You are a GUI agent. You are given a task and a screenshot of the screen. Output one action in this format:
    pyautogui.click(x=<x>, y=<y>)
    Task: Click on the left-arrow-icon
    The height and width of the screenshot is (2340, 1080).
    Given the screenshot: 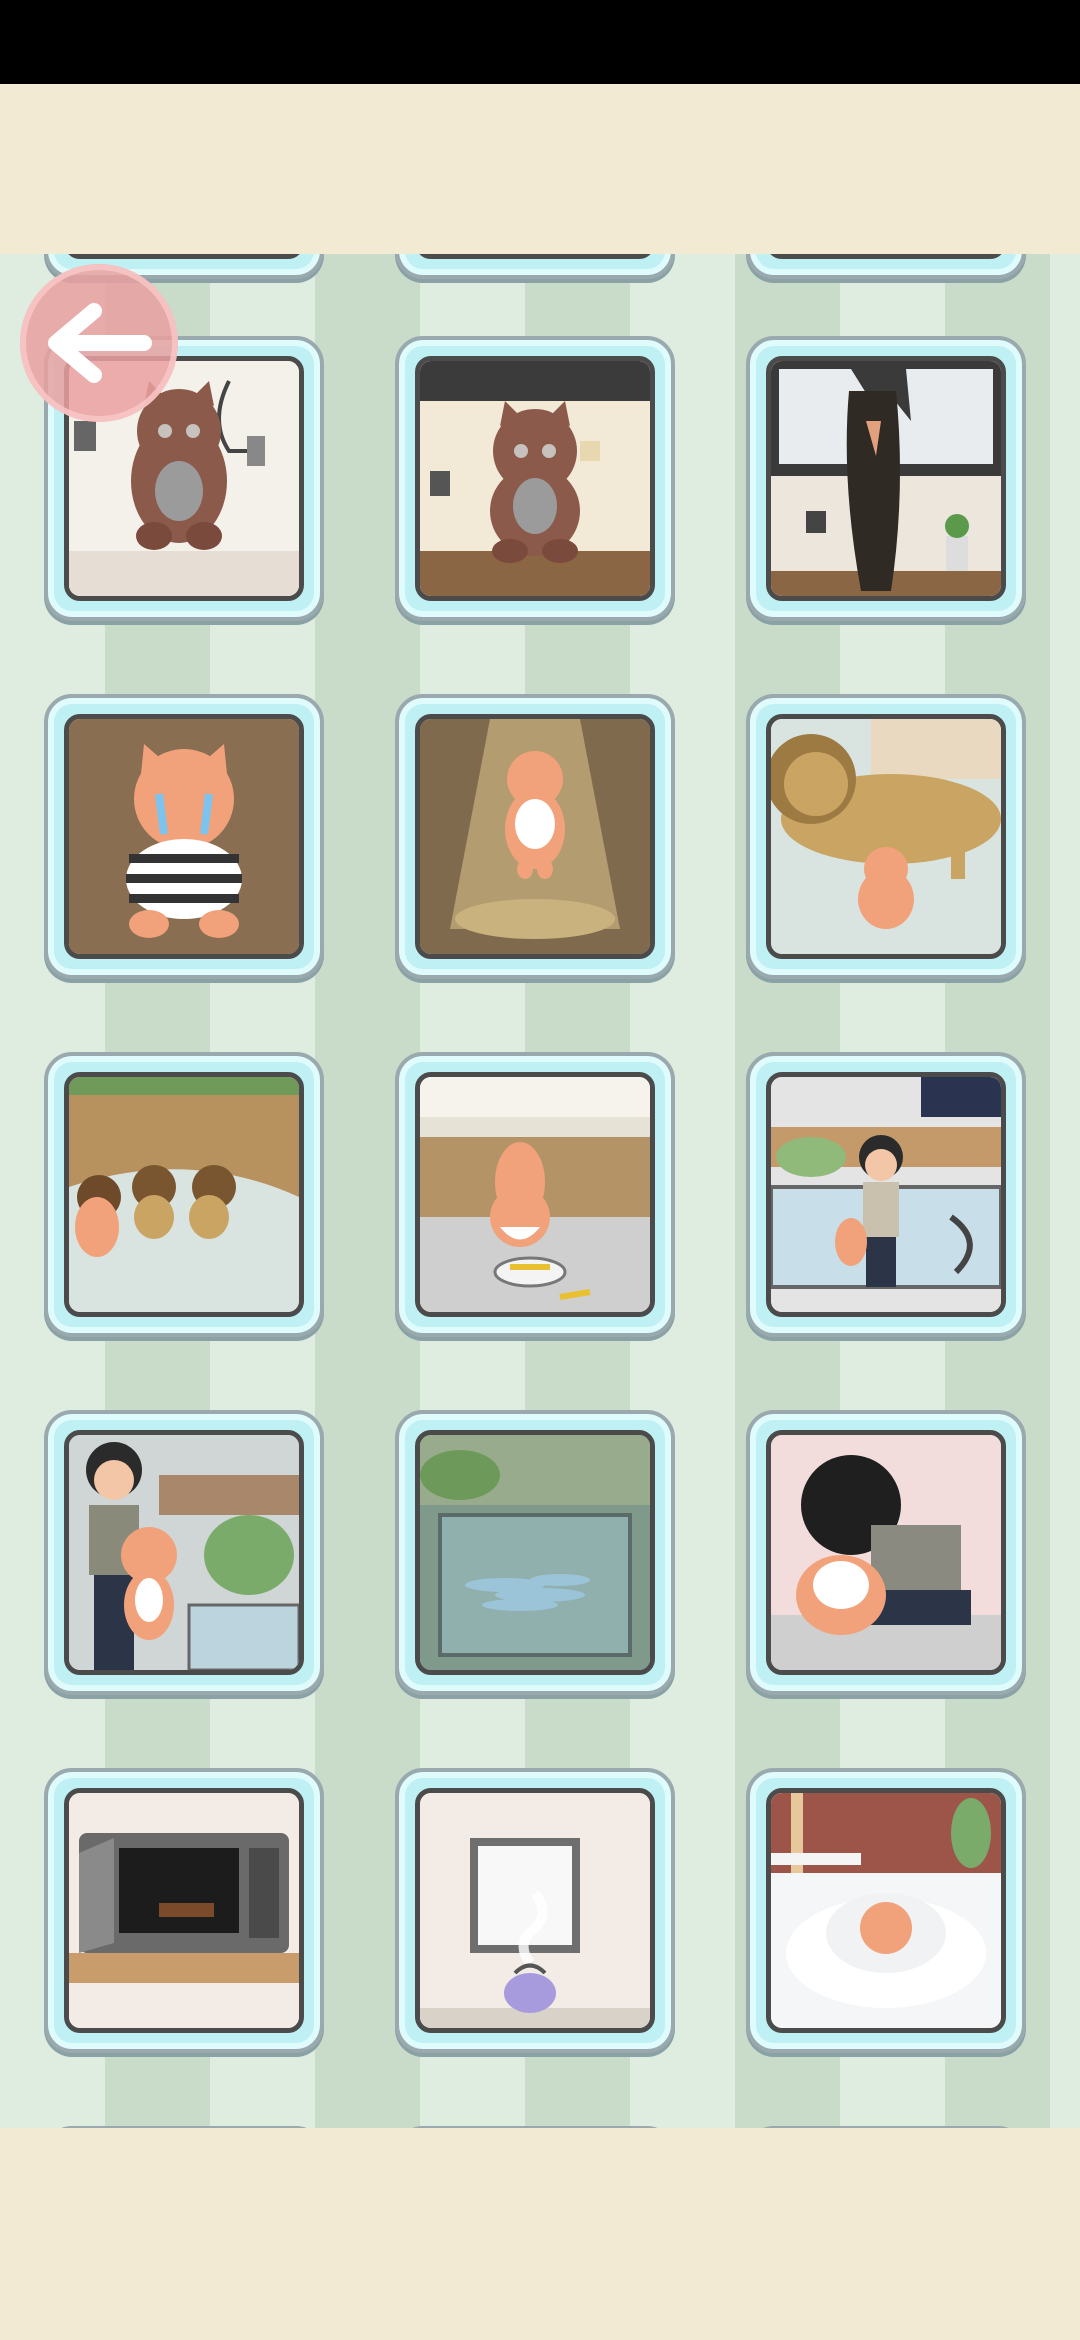 What is the action you would take?
    pyautogui.click(x=100, y=343)
    